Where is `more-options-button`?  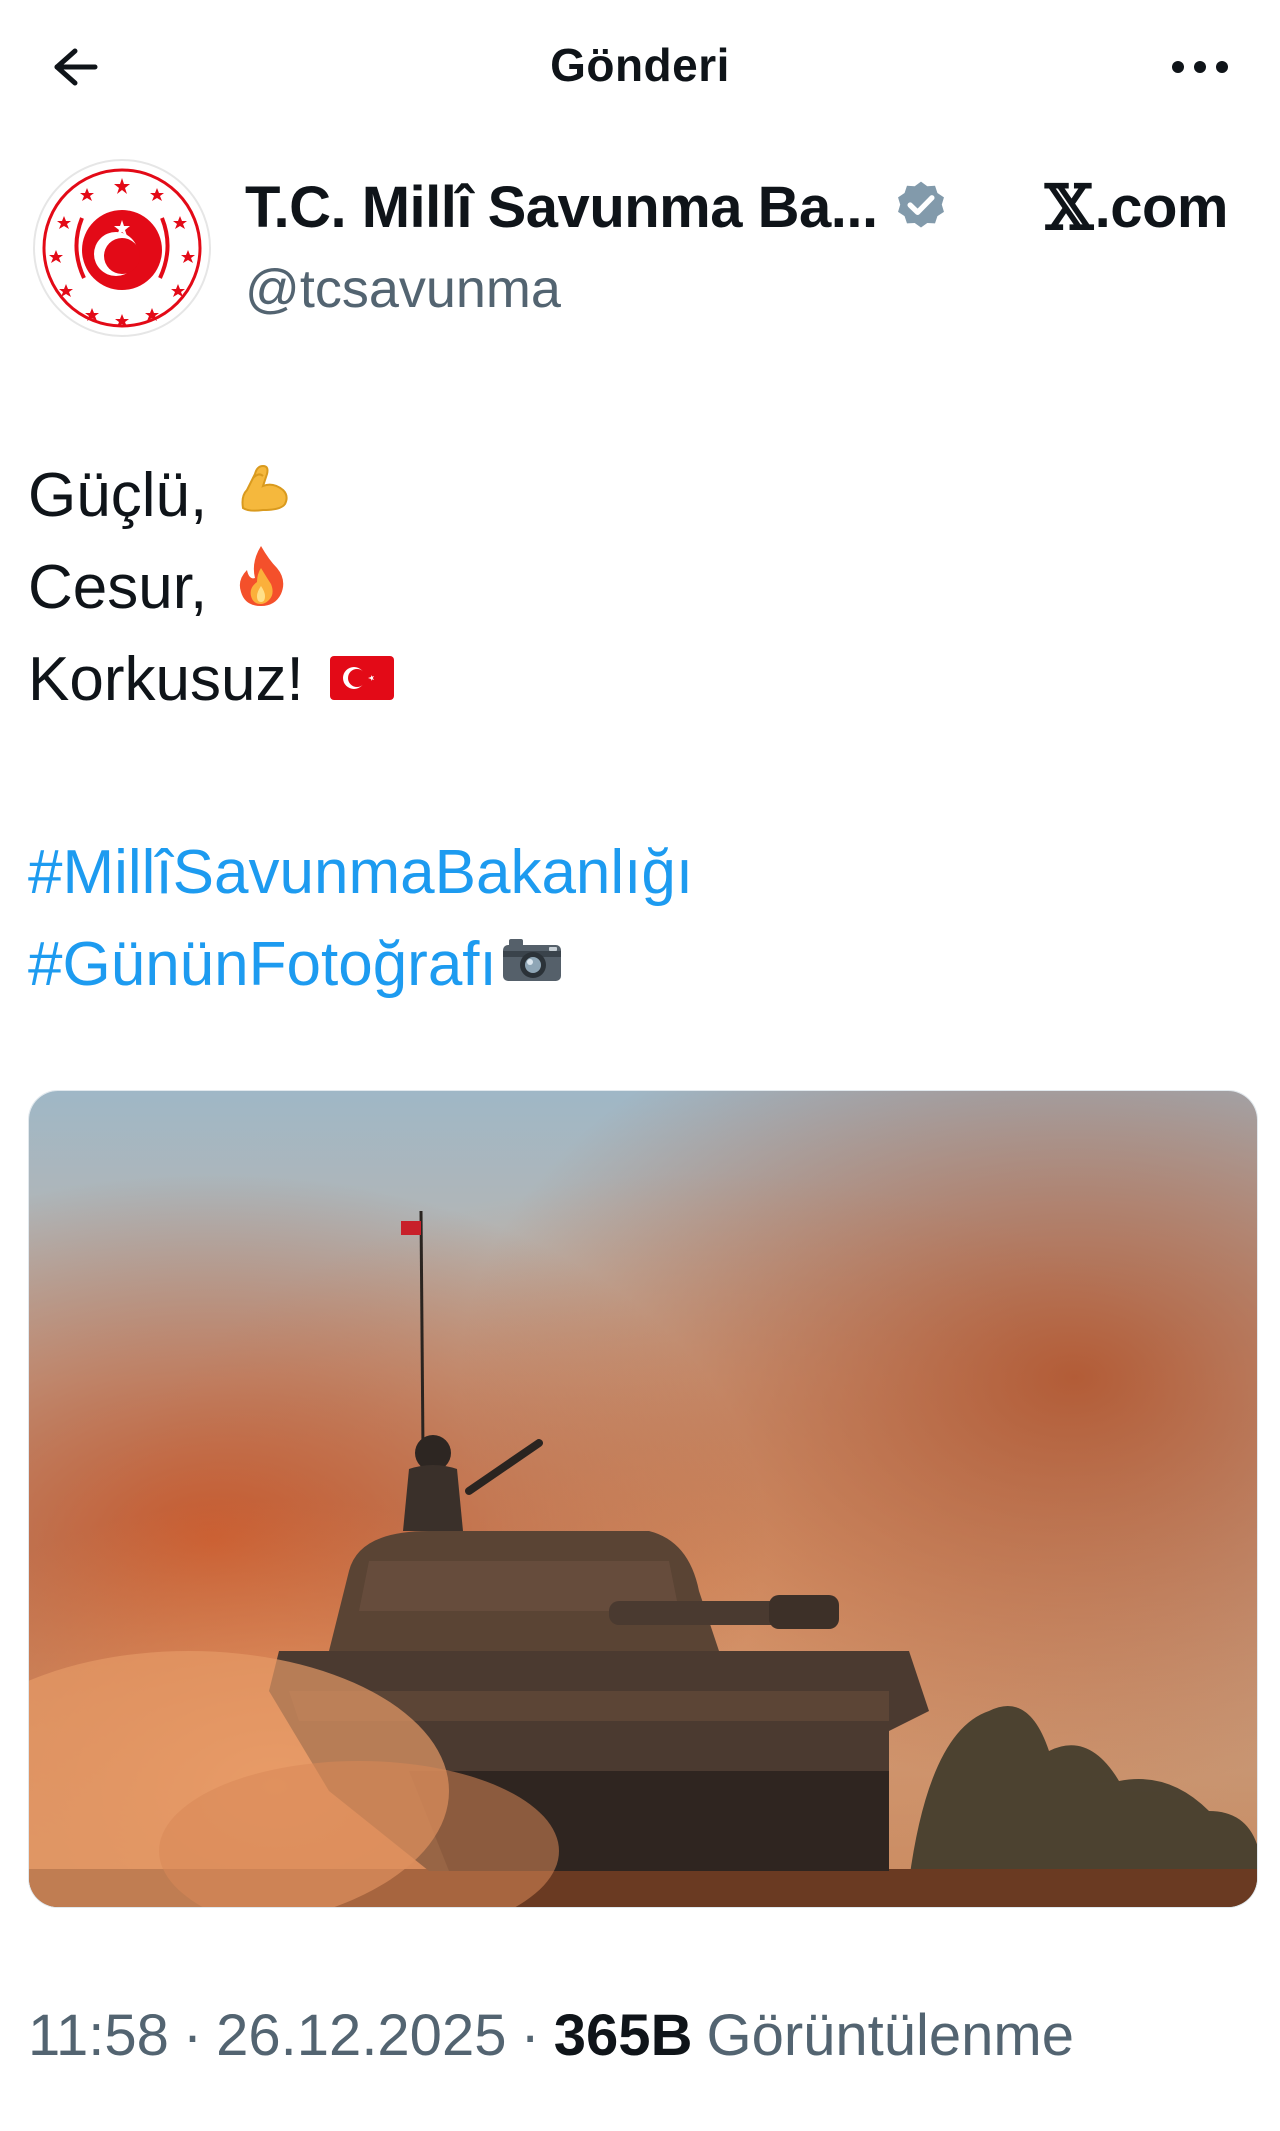 more-options-button is located at coordinates (1200, 67).